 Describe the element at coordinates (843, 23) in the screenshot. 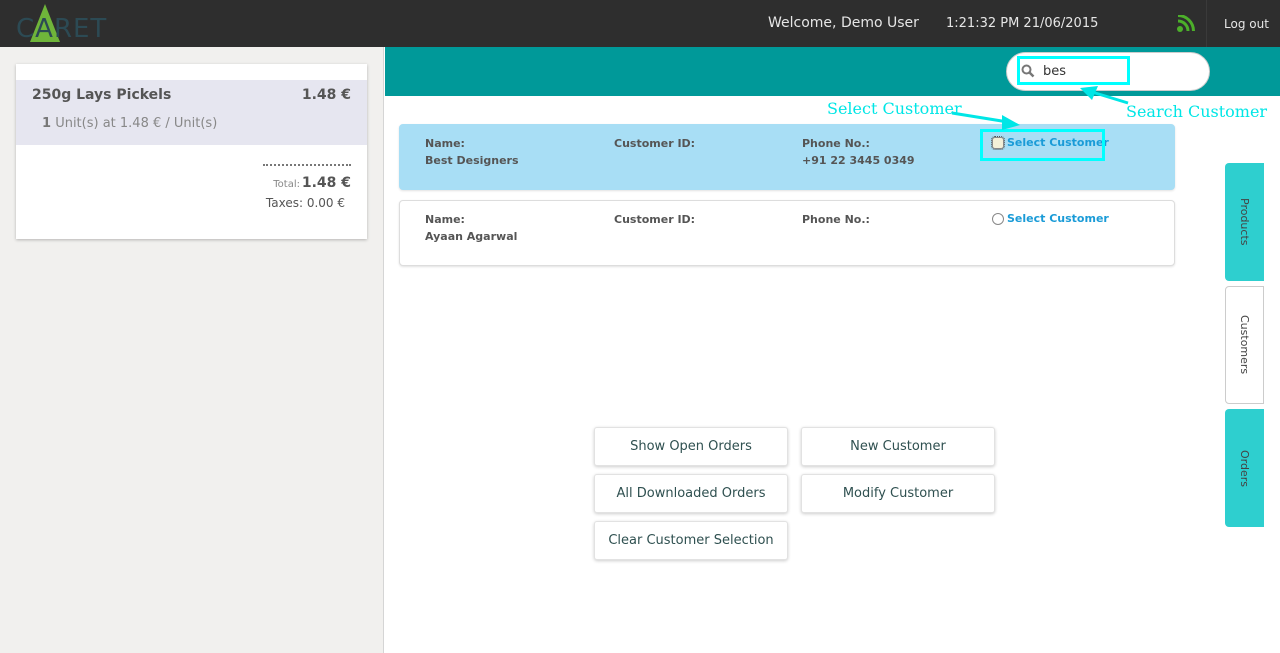

I see `welcome-text: Welcome, Demo User` at that location.